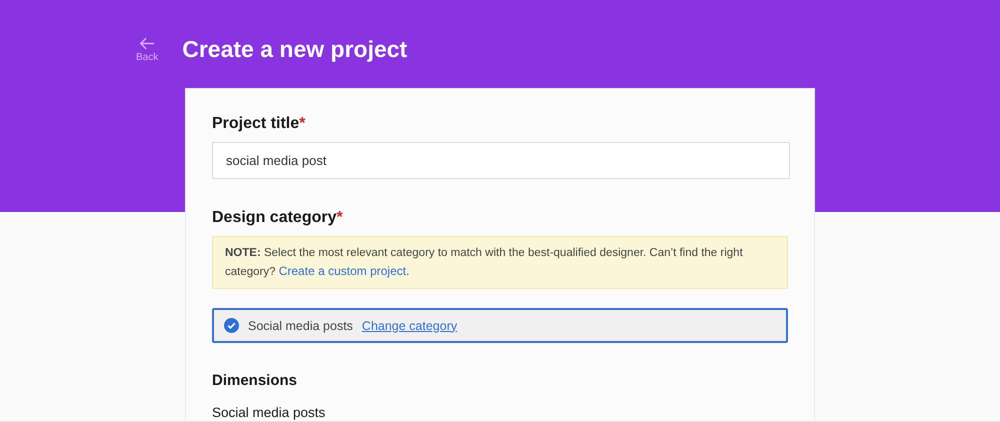 The image size is (1000, 422). Describe the element at coordinates (500, 325) in the screenshot. I see `selected-category: Social media posts Change category` at that location.